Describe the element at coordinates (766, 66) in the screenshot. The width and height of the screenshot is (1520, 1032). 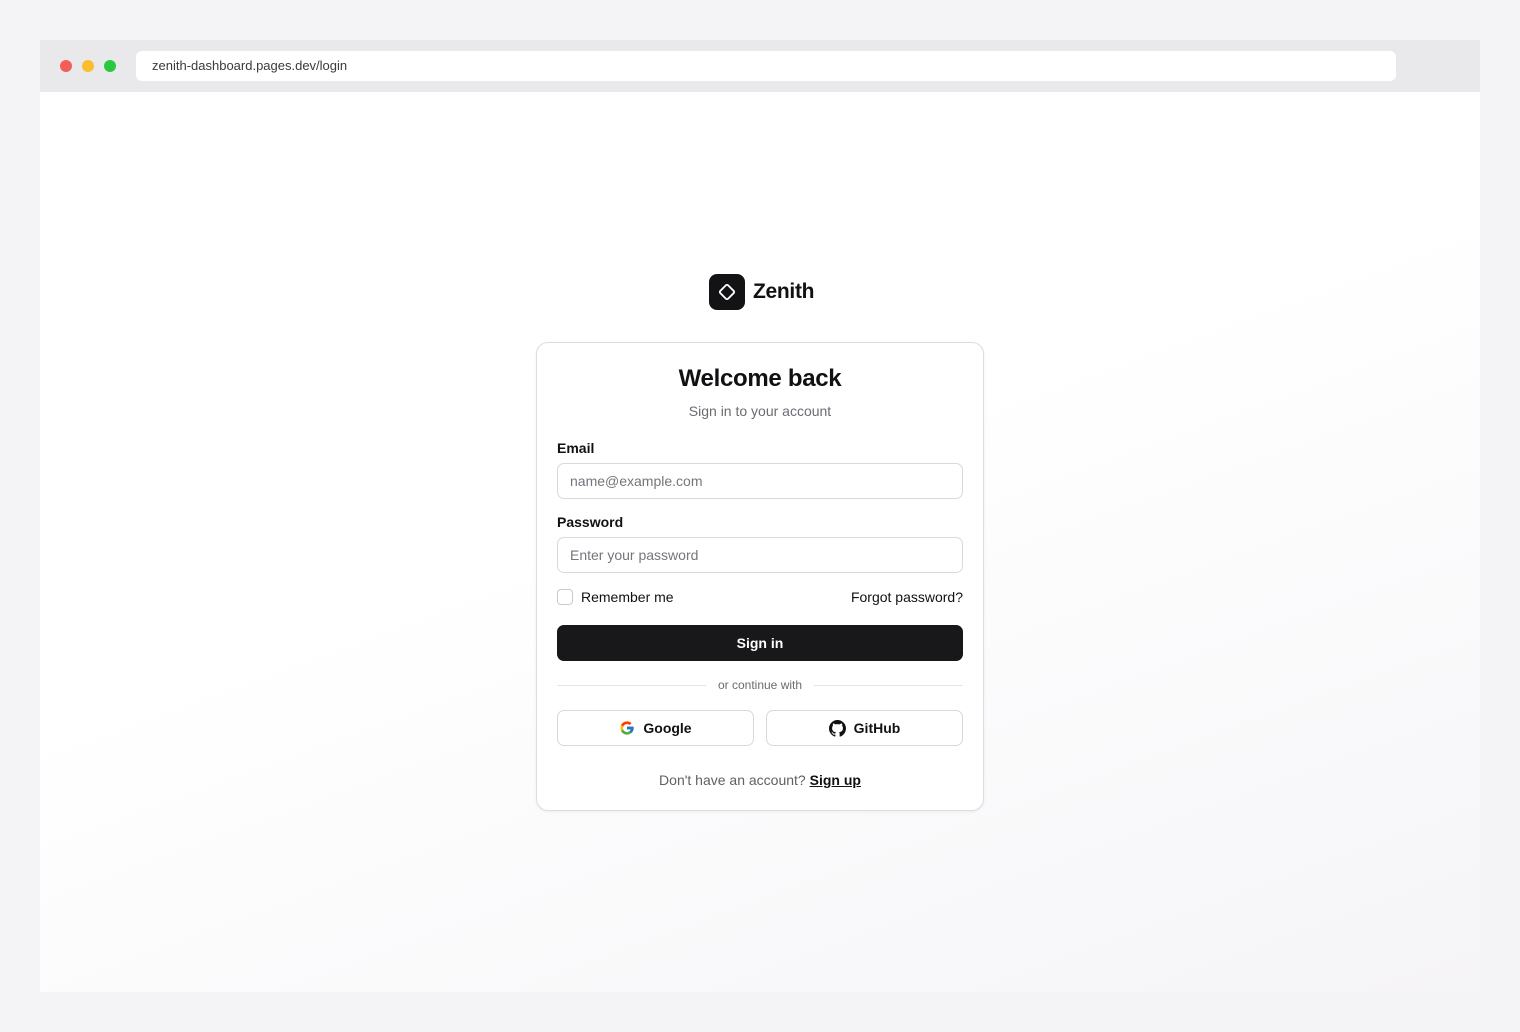
I see `address-bar: zenith-dashboard.pages.dev/login` at that location.